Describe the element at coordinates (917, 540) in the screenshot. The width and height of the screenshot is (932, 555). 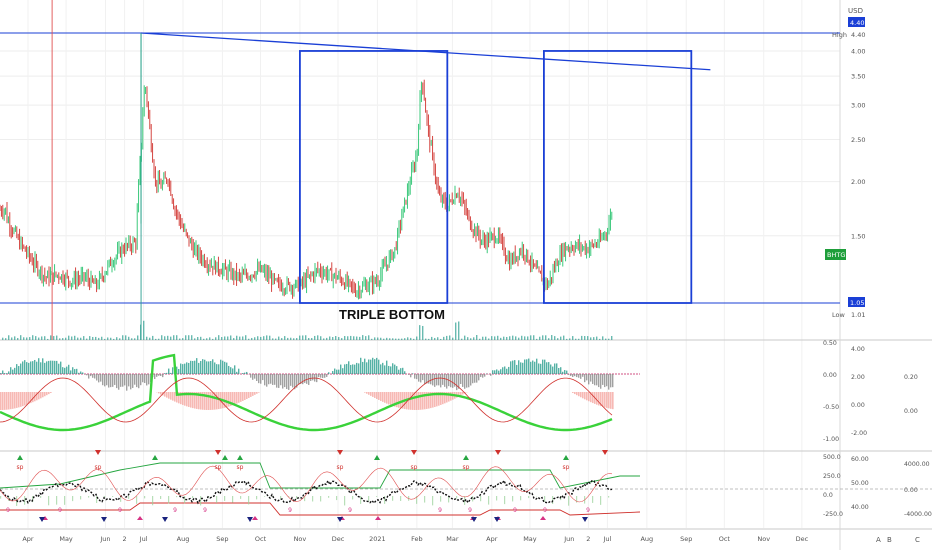
I see `corner-letter-button: C` at that location.